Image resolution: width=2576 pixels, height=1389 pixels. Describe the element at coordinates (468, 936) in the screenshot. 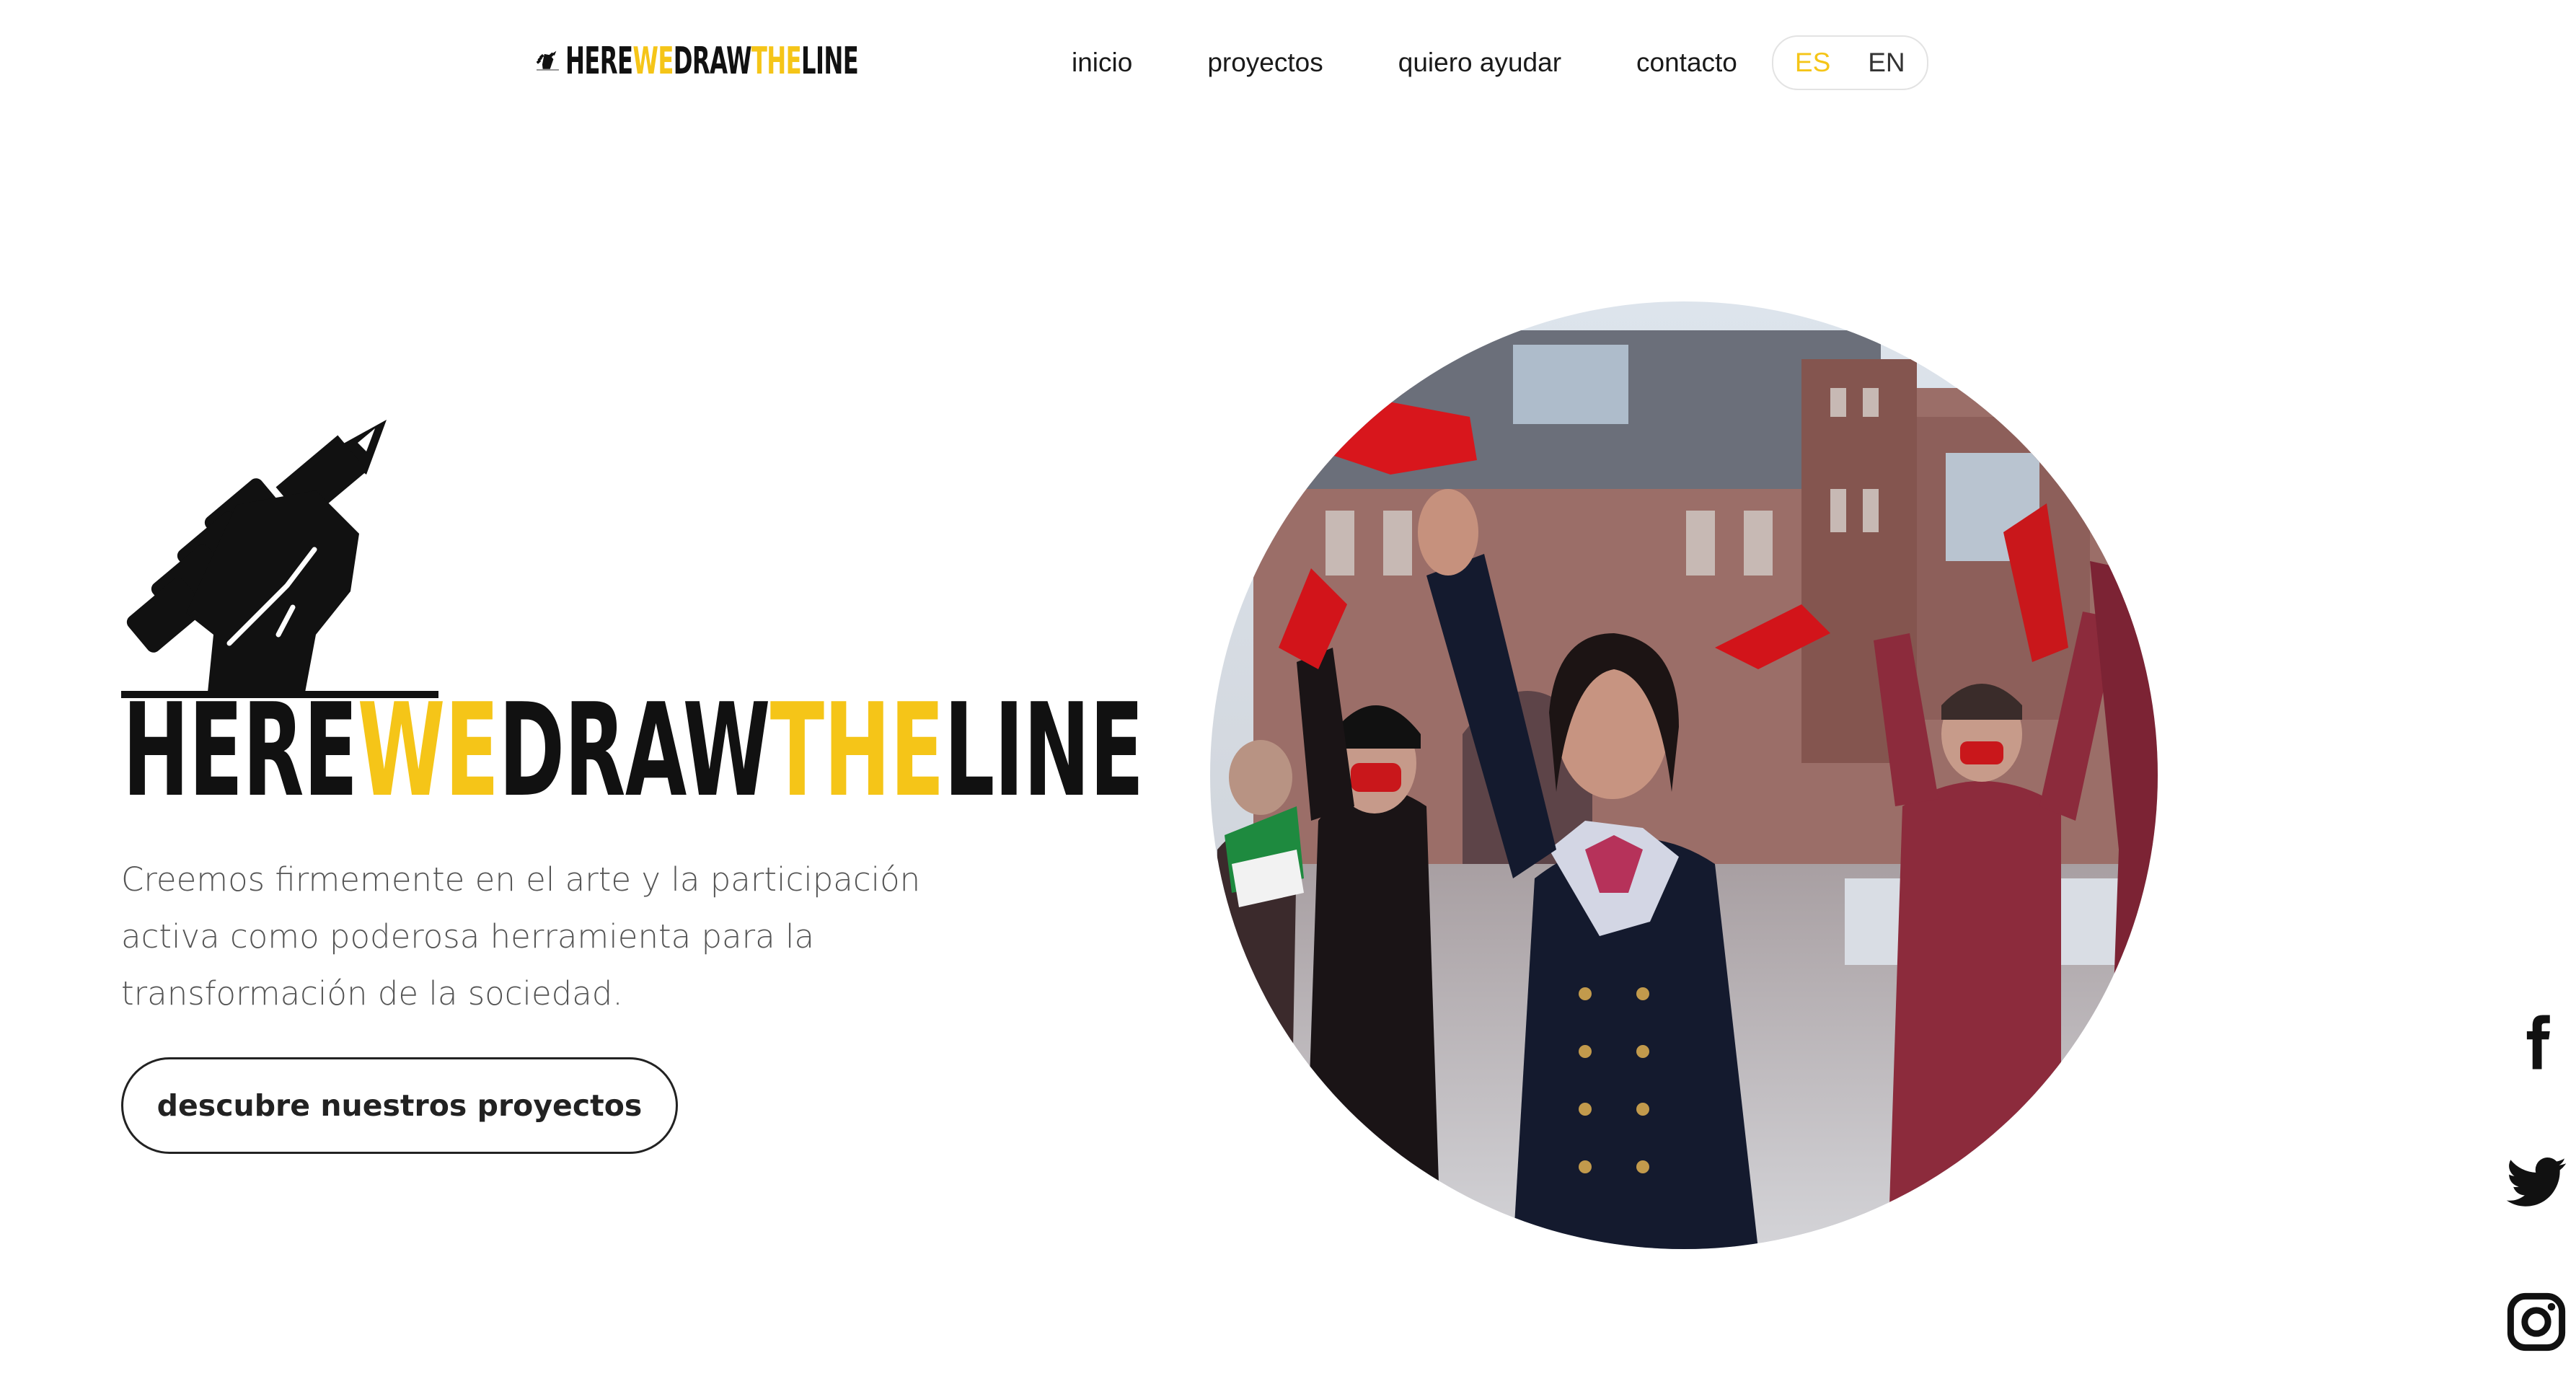

I see `hero-description-line: activa como poderosa herramienta para la` at that location.